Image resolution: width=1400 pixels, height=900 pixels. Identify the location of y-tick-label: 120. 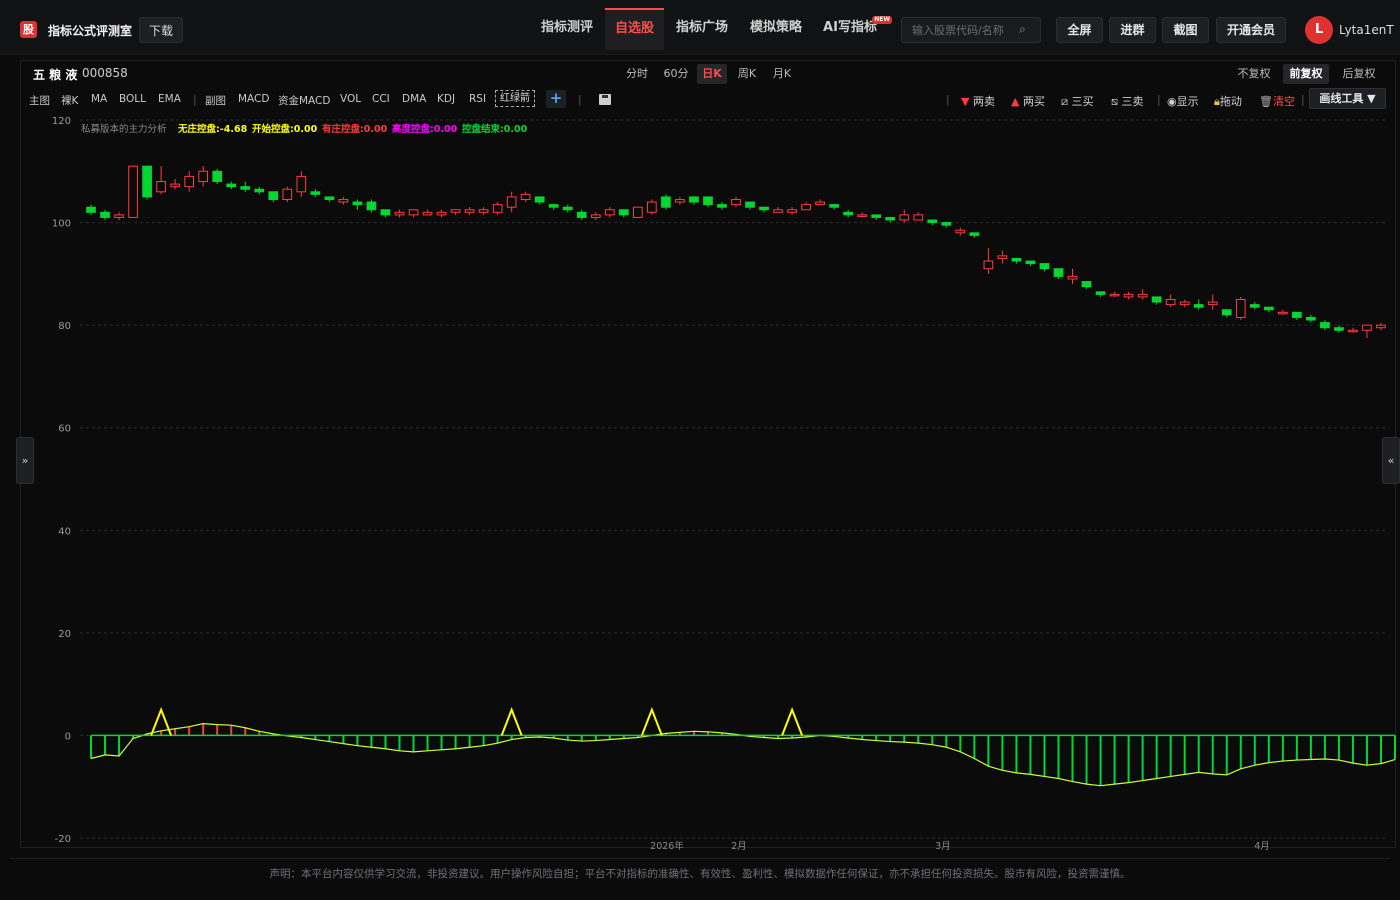
(61, 121).